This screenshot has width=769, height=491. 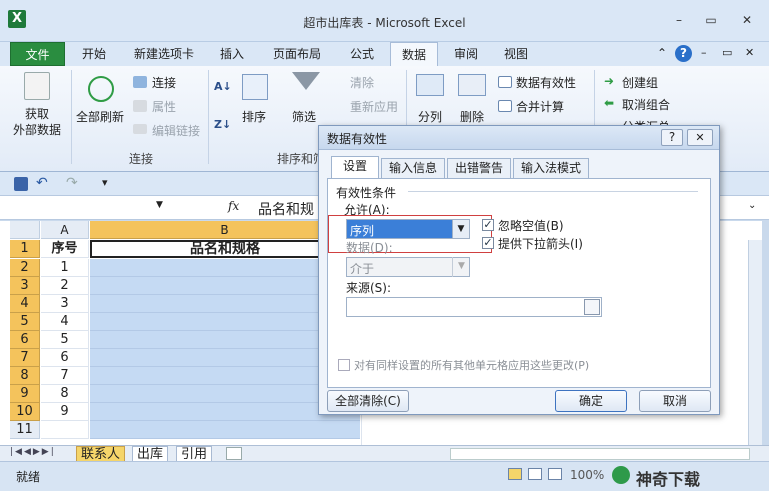 I want to click on tab-formulas: 公式, so click(x=362, y=54).